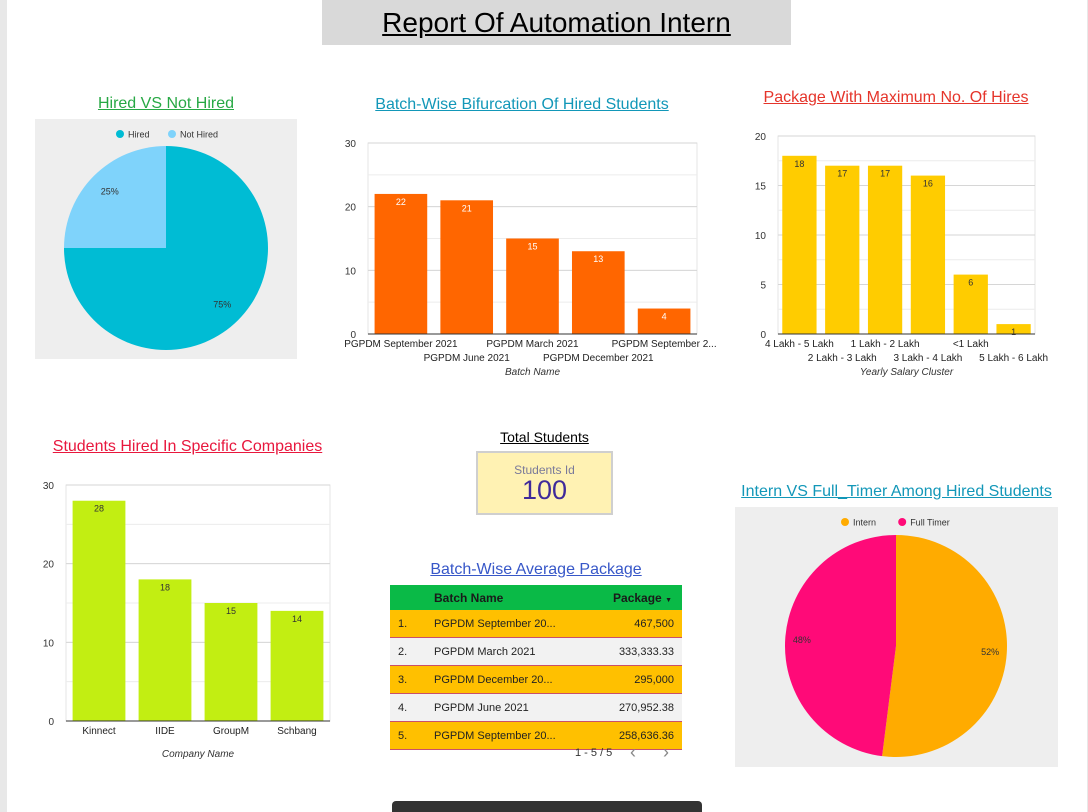  What do you see at coordinates (802, 640) in the screenshot?
I see `slice-label: 48%` at bounding box center [802, 640].